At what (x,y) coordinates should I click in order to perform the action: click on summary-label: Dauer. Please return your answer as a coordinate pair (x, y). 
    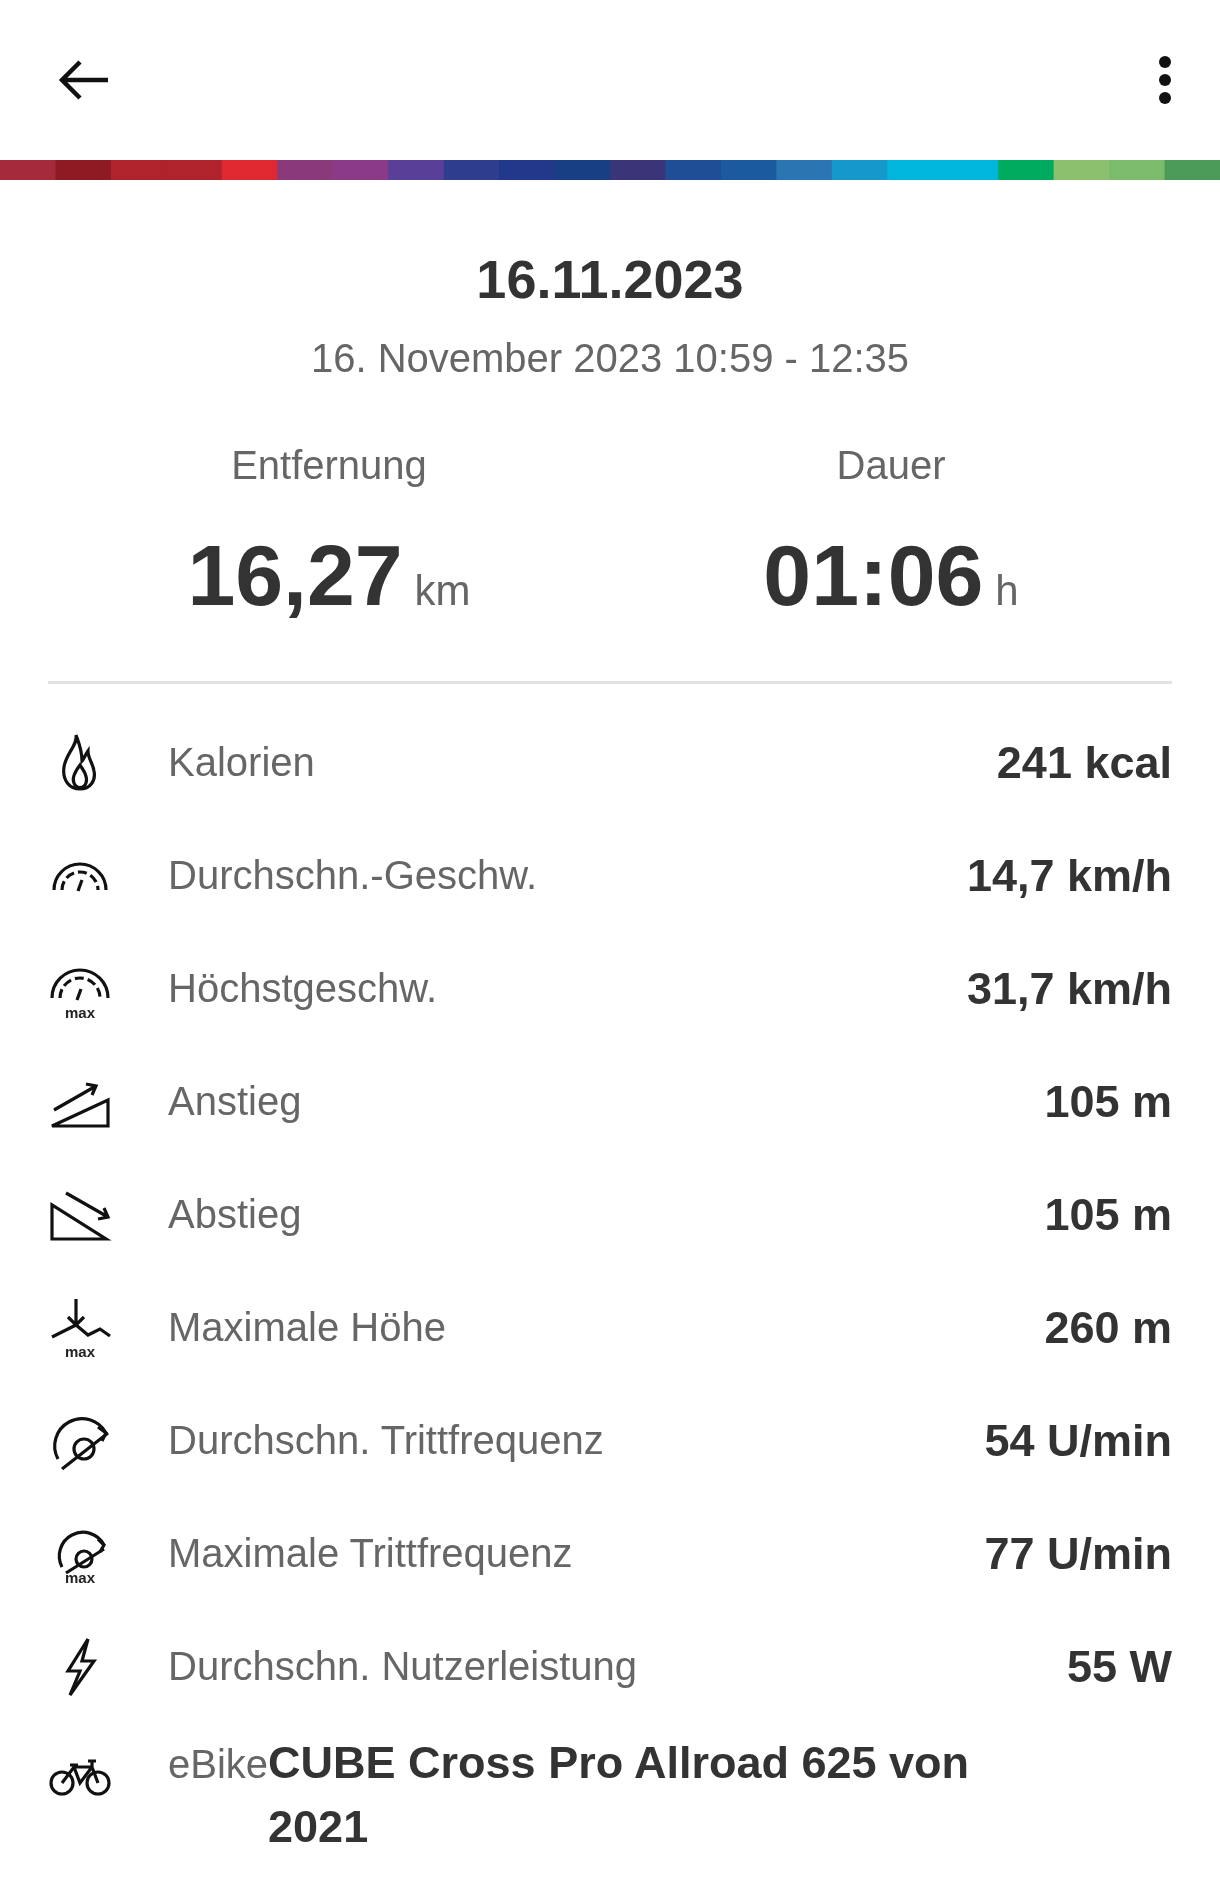
    Looking at the image, I should click on (891, 465).